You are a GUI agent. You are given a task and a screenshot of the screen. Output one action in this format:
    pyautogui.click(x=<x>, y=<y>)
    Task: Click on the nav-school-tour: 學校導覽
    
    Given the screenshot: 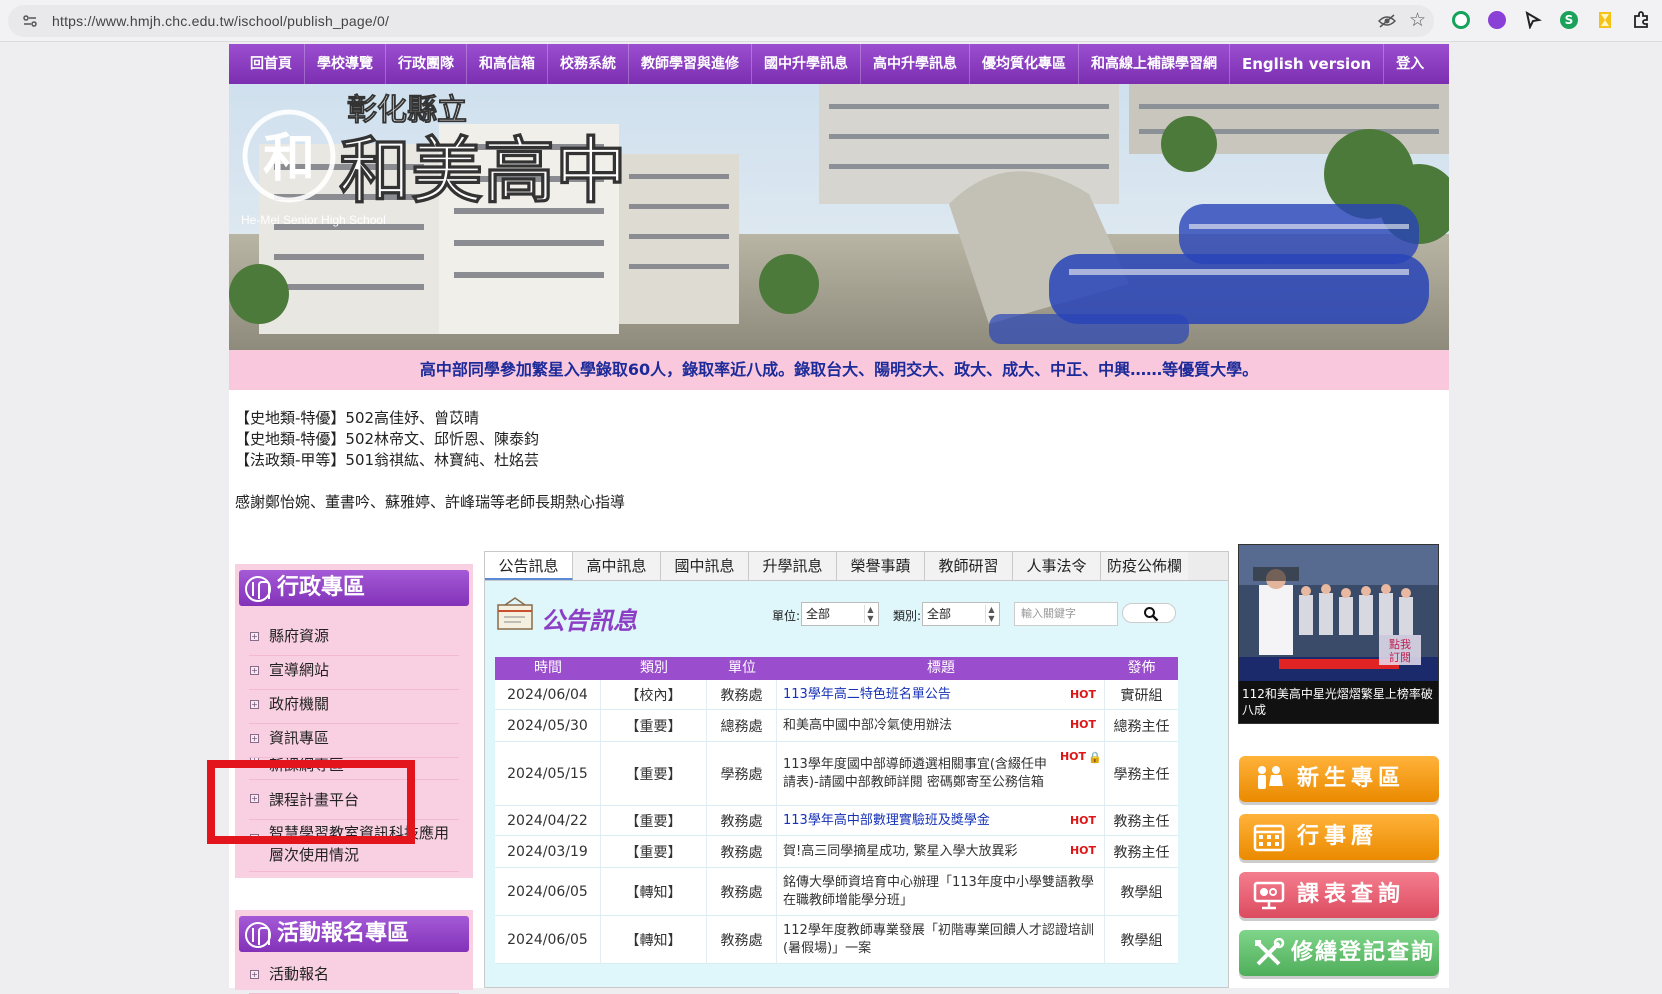 What is the action you would take?
    pyautogui.click(x=345, y=64)
    